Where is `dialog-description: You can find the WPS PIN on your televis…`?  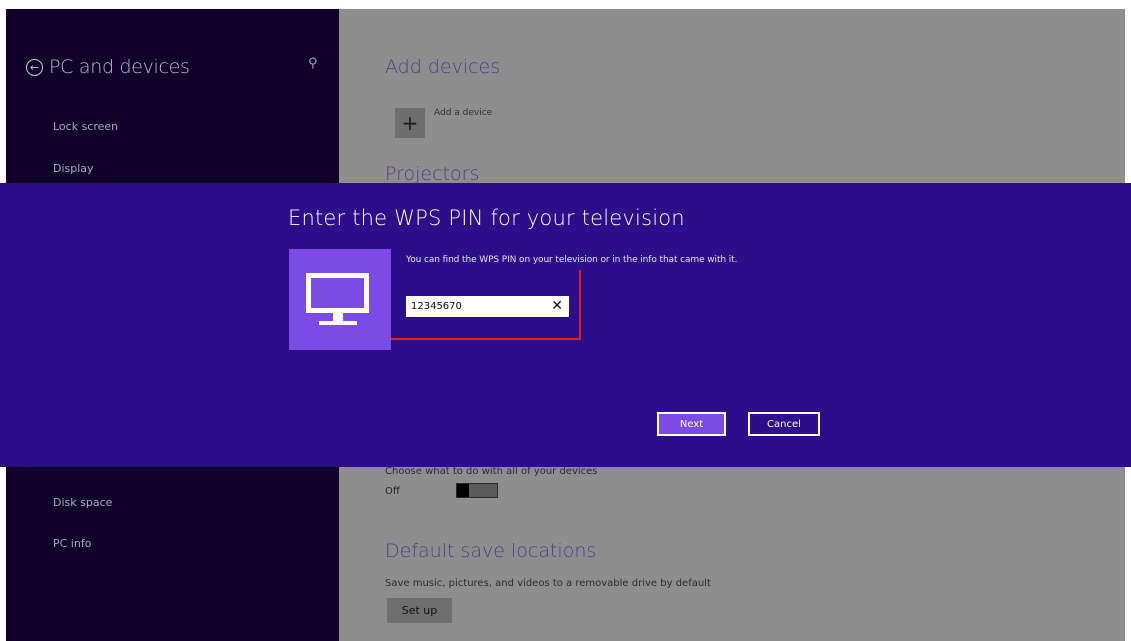 dialog-description: You can find the WPS PIN on your televis… is located at coordinates (572, 260).